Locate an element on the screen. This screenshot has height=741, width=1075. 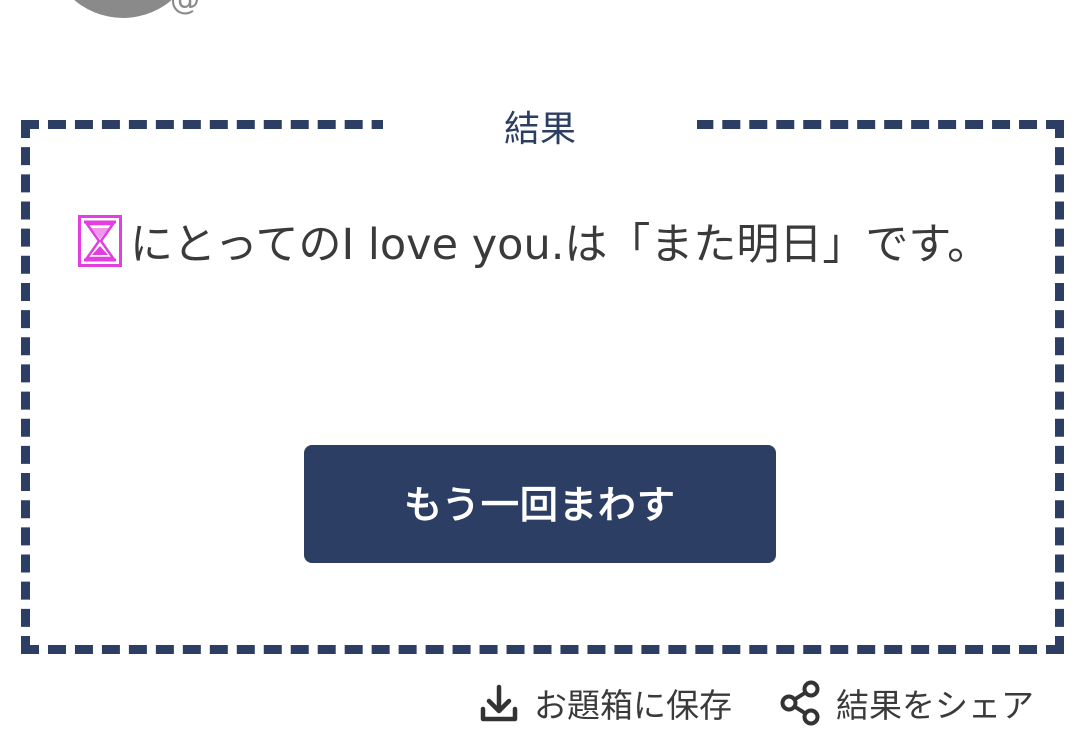
result-sentence: にとってのI love you.は「また明日」です。 is located at coordinates (560, 245).